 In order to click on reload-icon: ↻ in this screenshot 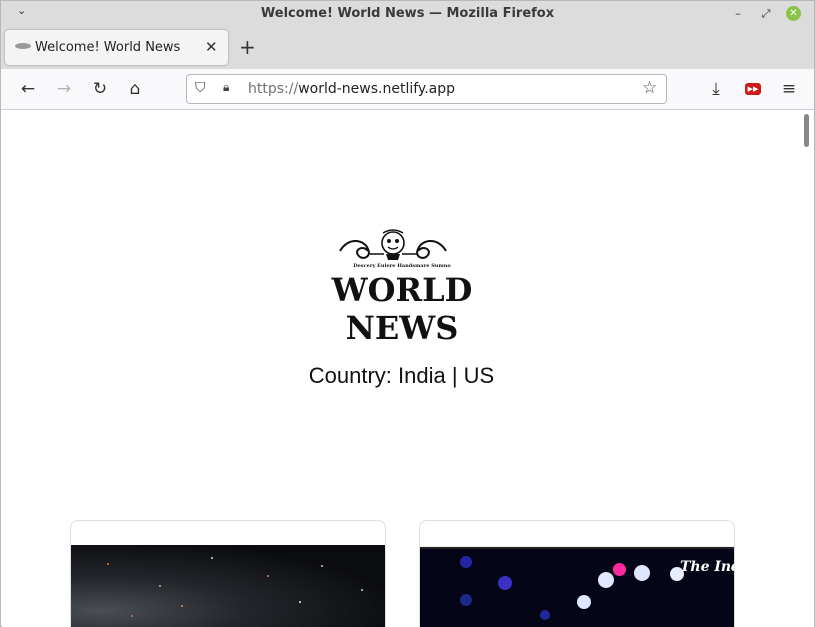, I will do `click(100, 89)`.